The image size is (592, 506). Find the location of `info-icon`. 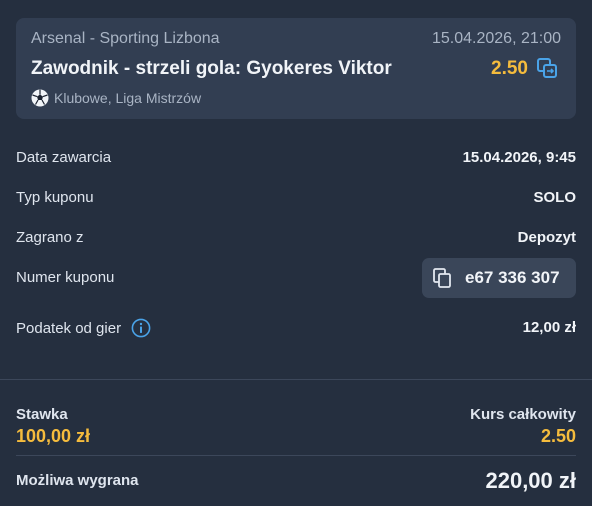

info-icon is located at coordinates (141, 328).